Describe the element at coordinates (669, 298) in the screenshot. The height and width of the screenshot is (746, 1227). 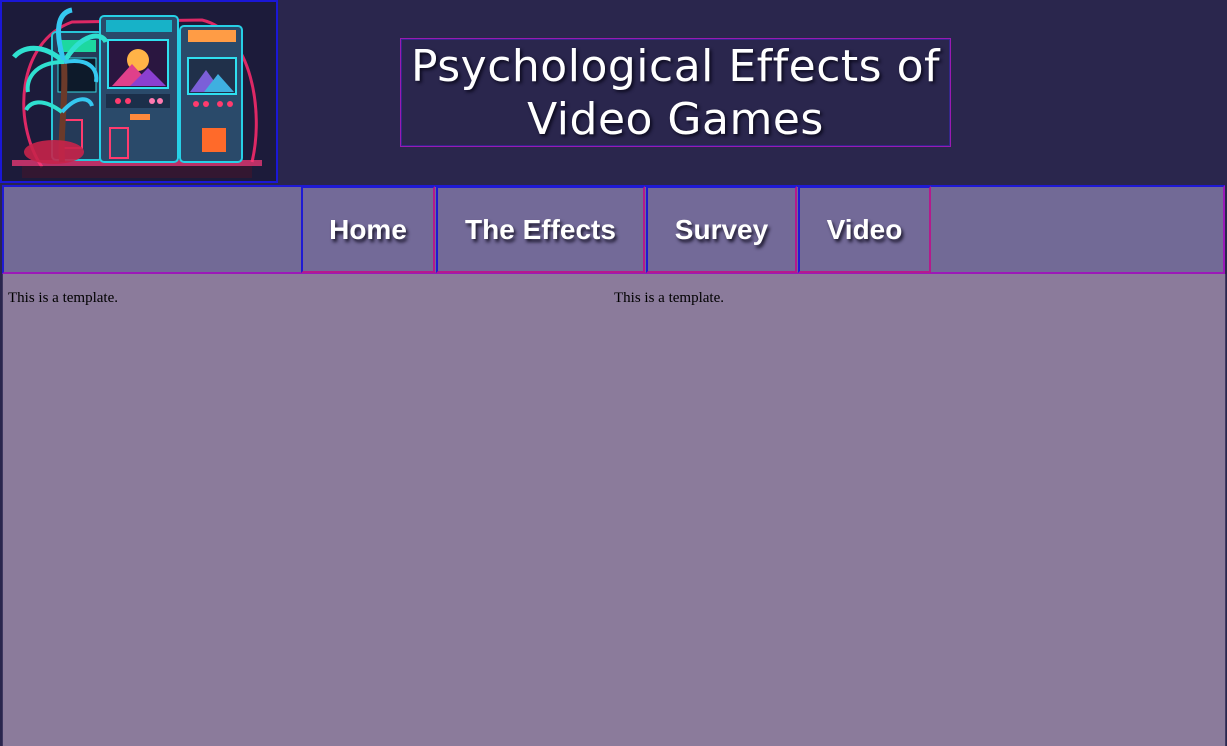
I see `right-column-text: This is a template.` at that location.